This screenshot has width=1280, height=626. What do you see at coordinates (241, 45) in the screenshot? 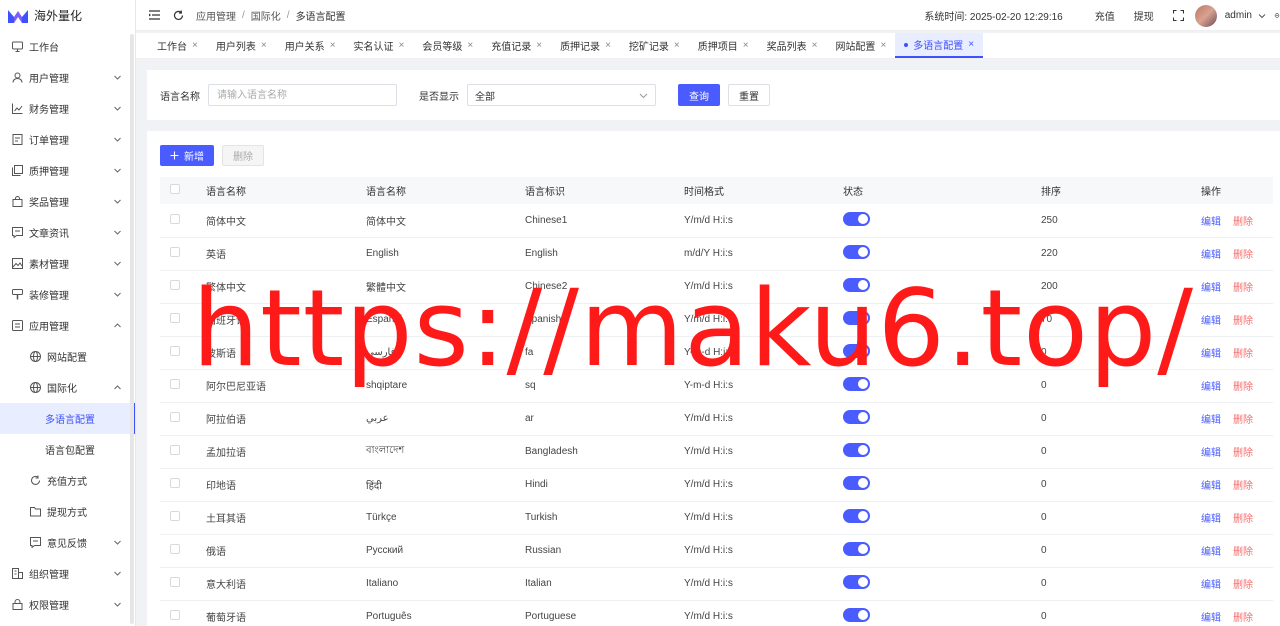
I see `tab: 用户列表 ×` at bounding box center [241, 45].